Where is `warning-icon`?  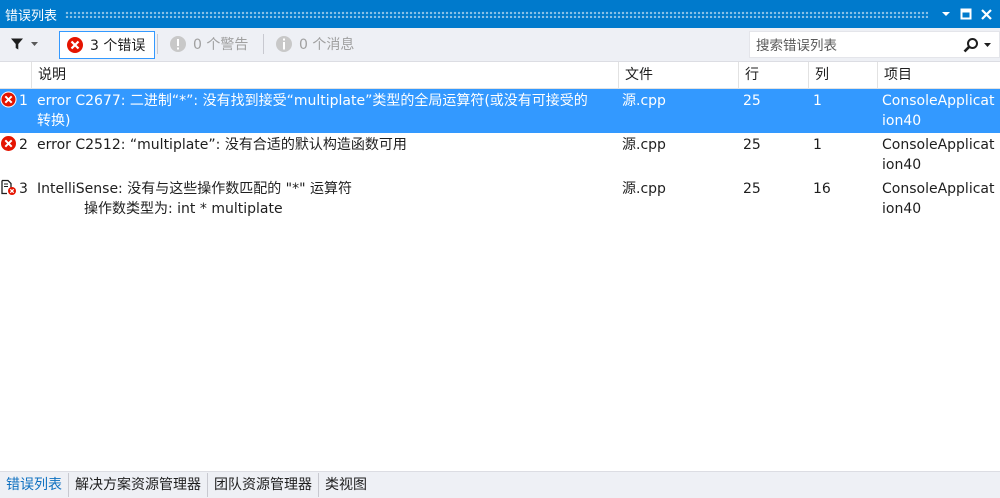 warning-icon is located at coordinates (178, 44).